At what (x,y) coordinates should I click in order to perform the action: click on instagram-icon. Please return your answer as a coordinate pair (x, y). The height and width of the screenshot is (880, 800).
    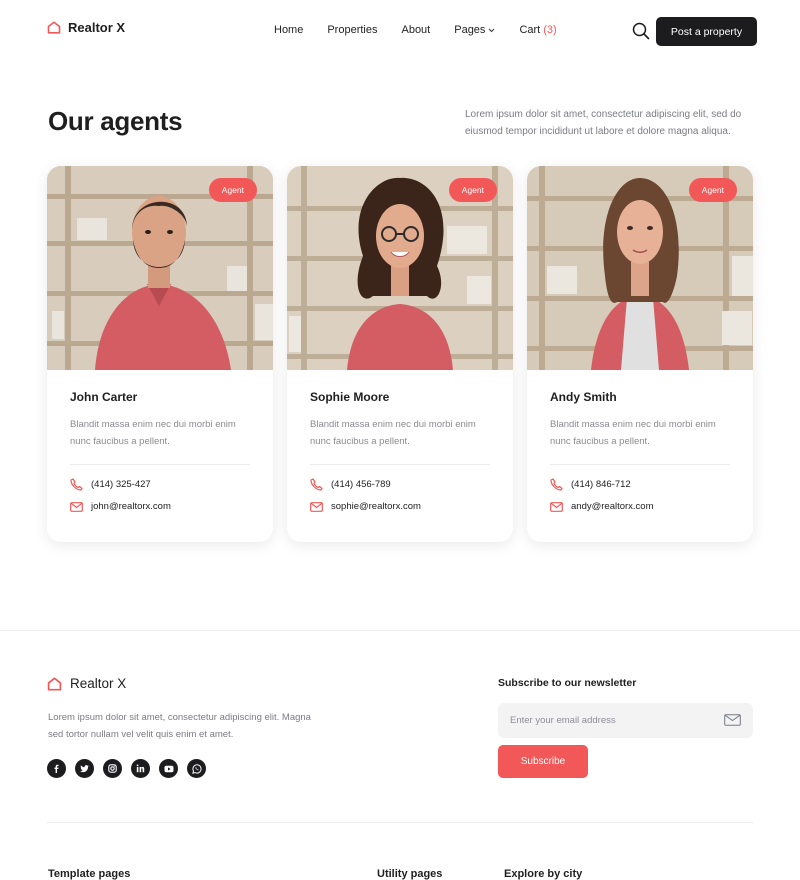
    Looking at the image, I should click on (112, 768).